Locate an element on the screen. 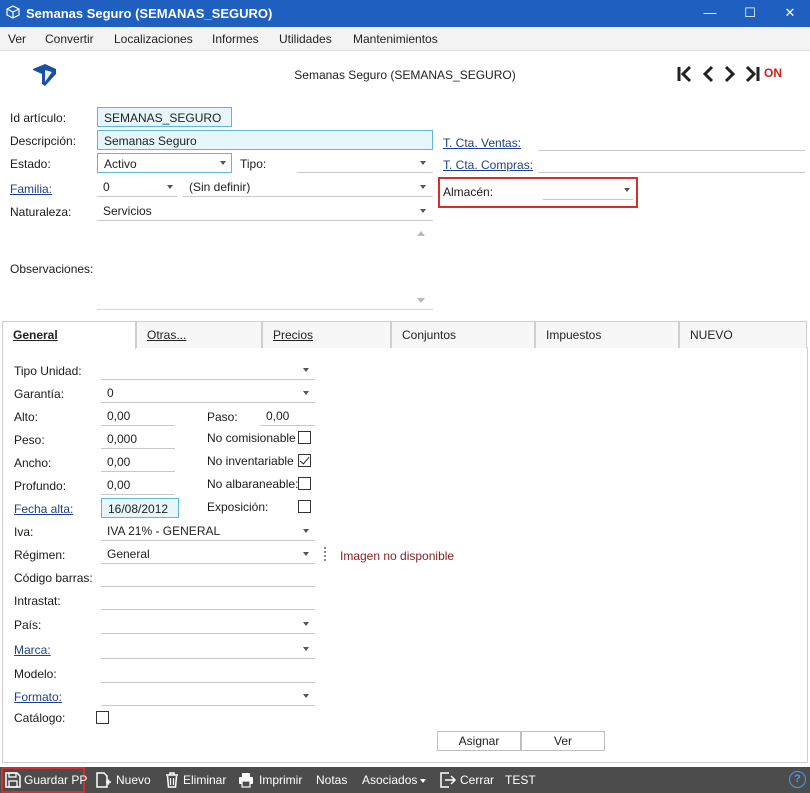 This screenshot has height=793, width=810. notas-button: Notas is located at coordinates (331, 780).